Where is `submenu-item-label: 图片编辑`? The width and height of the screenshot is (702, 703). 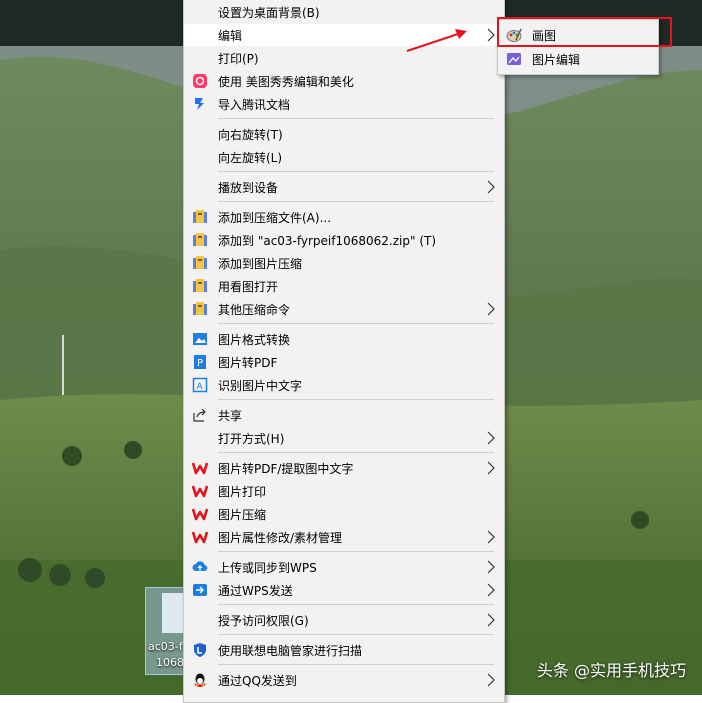 submenu-item-label: 图片编辑 is located at coordinates (556, 60).